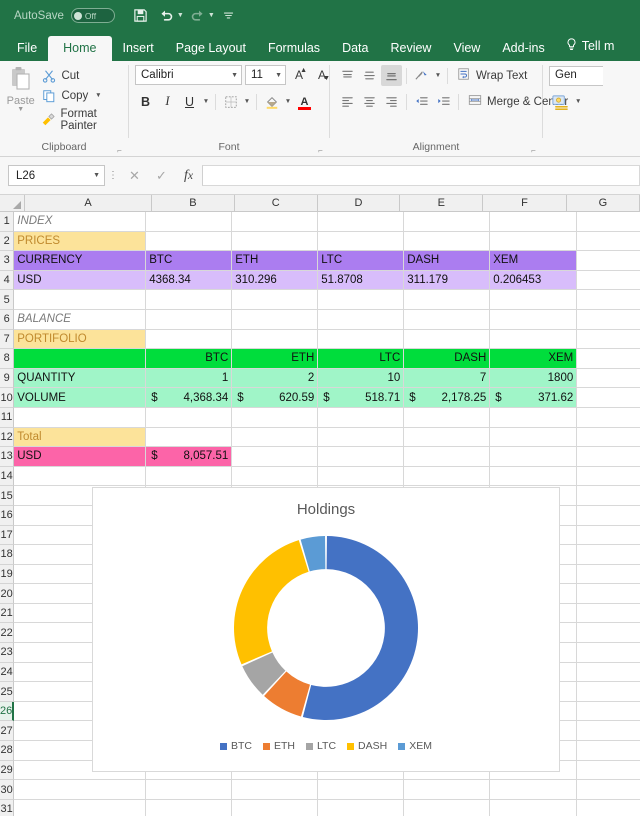 Image resolution: width=640 pixels, height=819 pixels. I want to click on cell-C9: 2, so click(275, 378).